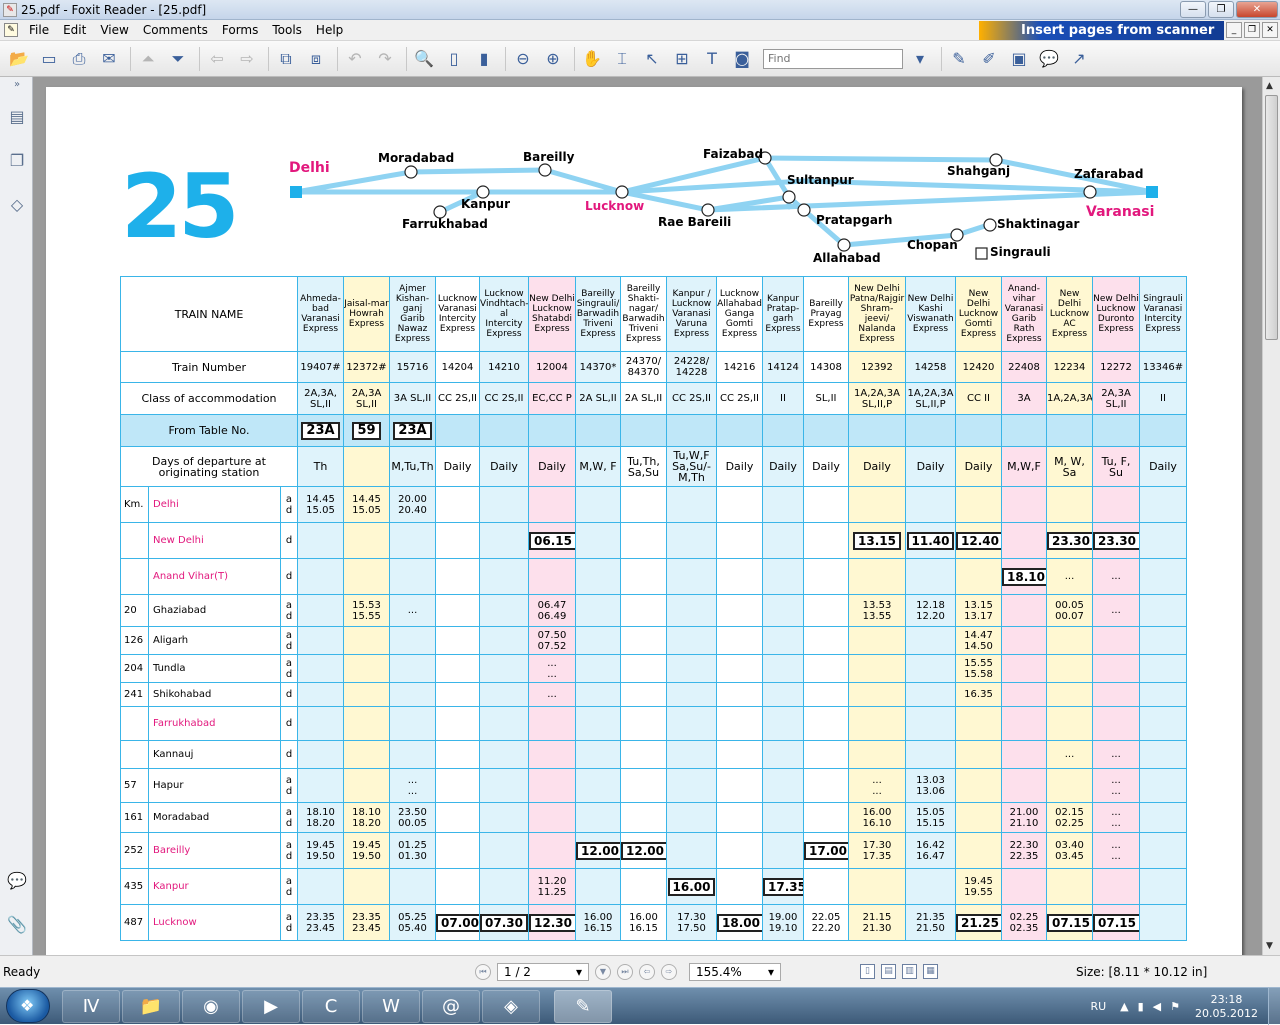 The width and height of the screenshot is (1280, 1025). What do you see at coordinates (1234, 30) in the screenshot?
I see `doc-minimize-button: _` at bounding box center [1234, 30].